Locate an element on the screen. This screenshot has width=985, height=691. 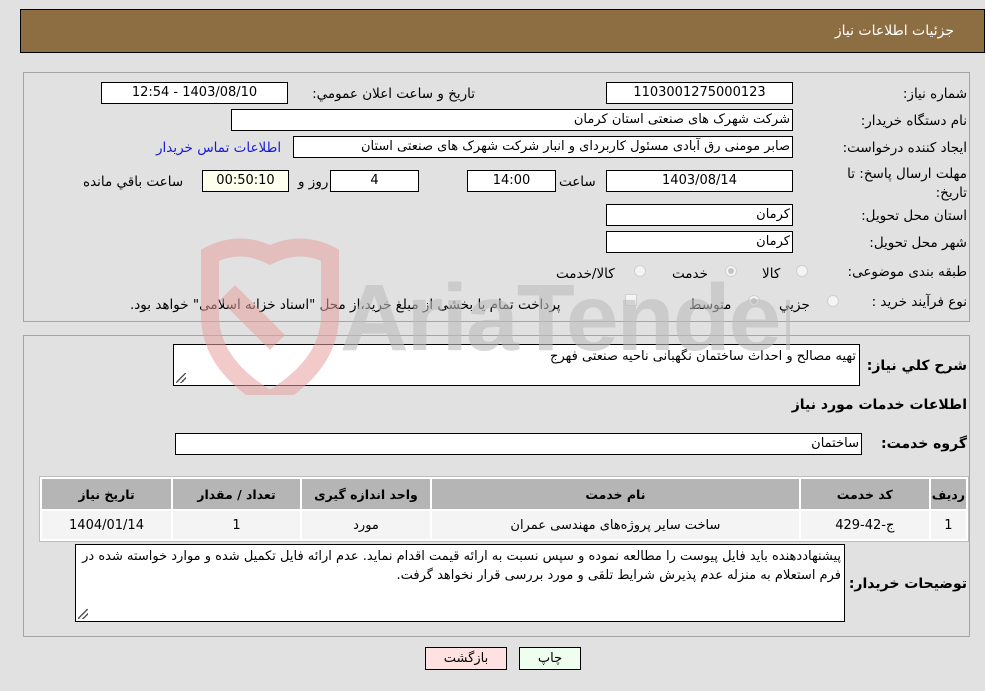
col-quantity: تعداد / مقدار is located at coordinates (236, 494).